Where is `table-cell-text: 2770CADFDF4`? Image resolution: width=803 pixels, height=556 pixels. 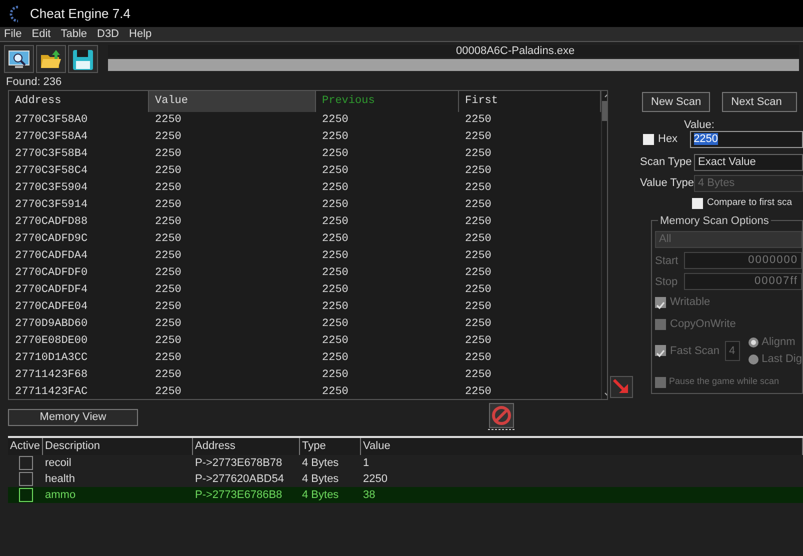
table-cell-text: 2770CADFDF4 is located at coordinates (51, 290).